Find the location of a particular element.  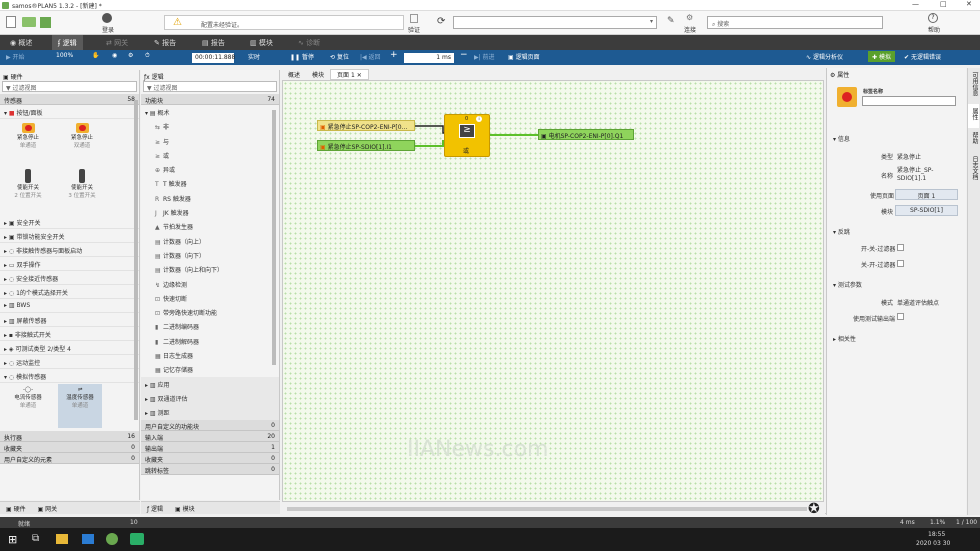

canvas-hscrollbar is located at coordinates (547, 509).